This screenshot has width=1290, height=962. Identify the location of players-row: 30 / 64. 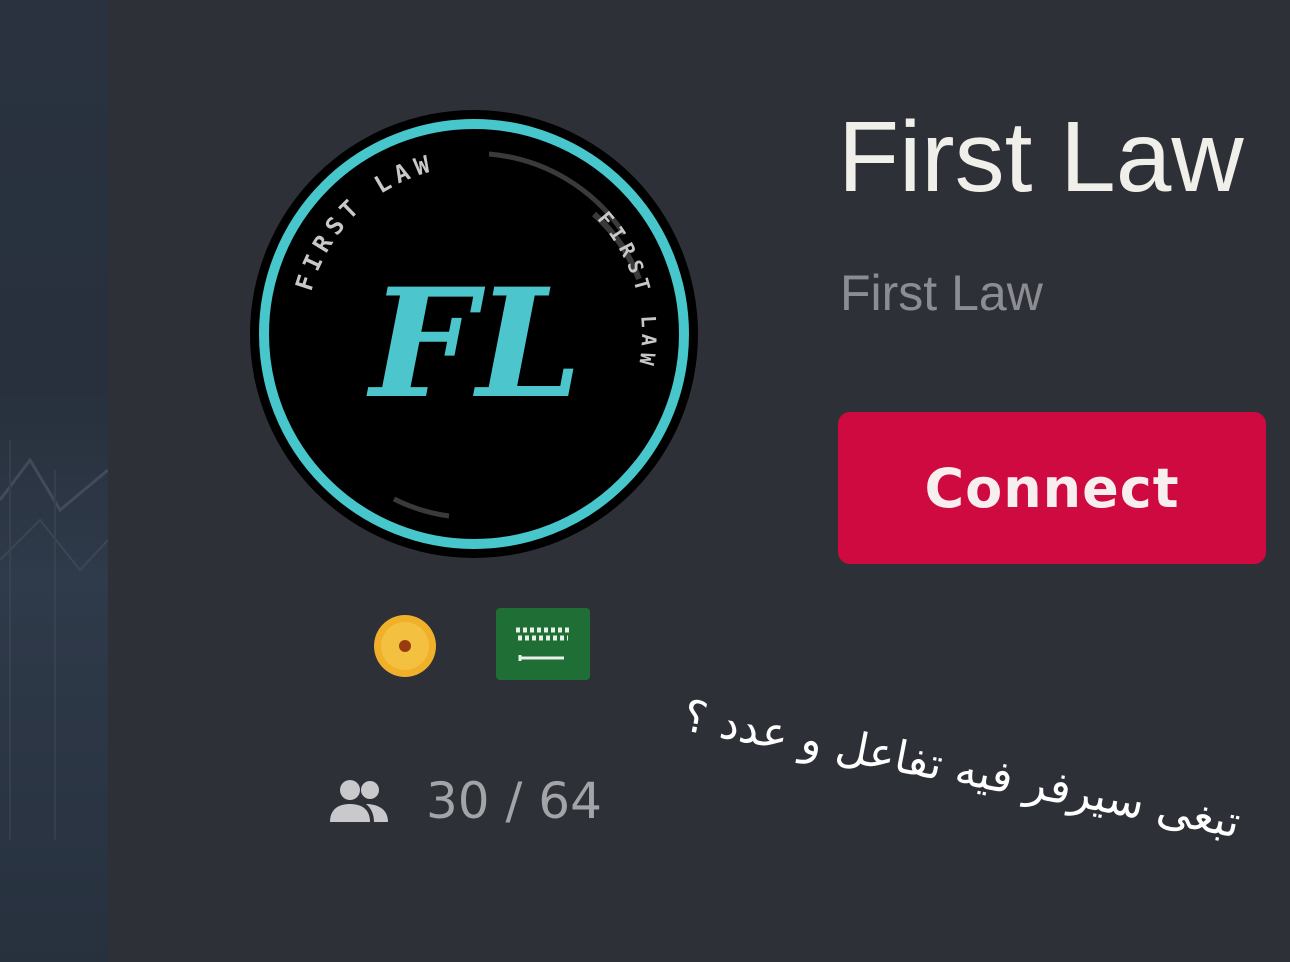
(465, 801).